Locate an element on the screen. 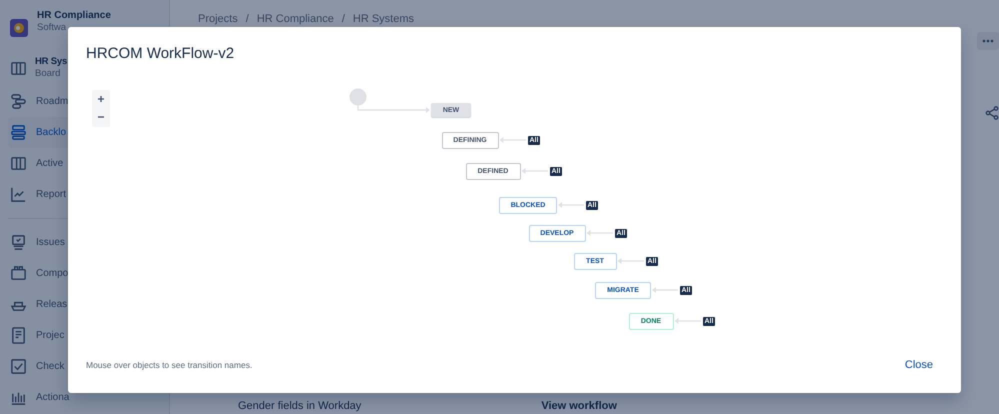 Image resolution: width=999 pixels, height=414 pixels. hint-text: Mouse over objects to see transition names. is located at coordinates (169, 365).